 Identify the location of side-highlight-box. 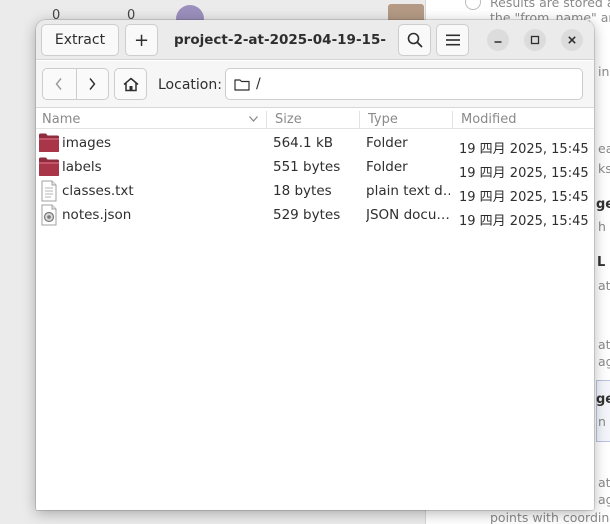
(603, 411).